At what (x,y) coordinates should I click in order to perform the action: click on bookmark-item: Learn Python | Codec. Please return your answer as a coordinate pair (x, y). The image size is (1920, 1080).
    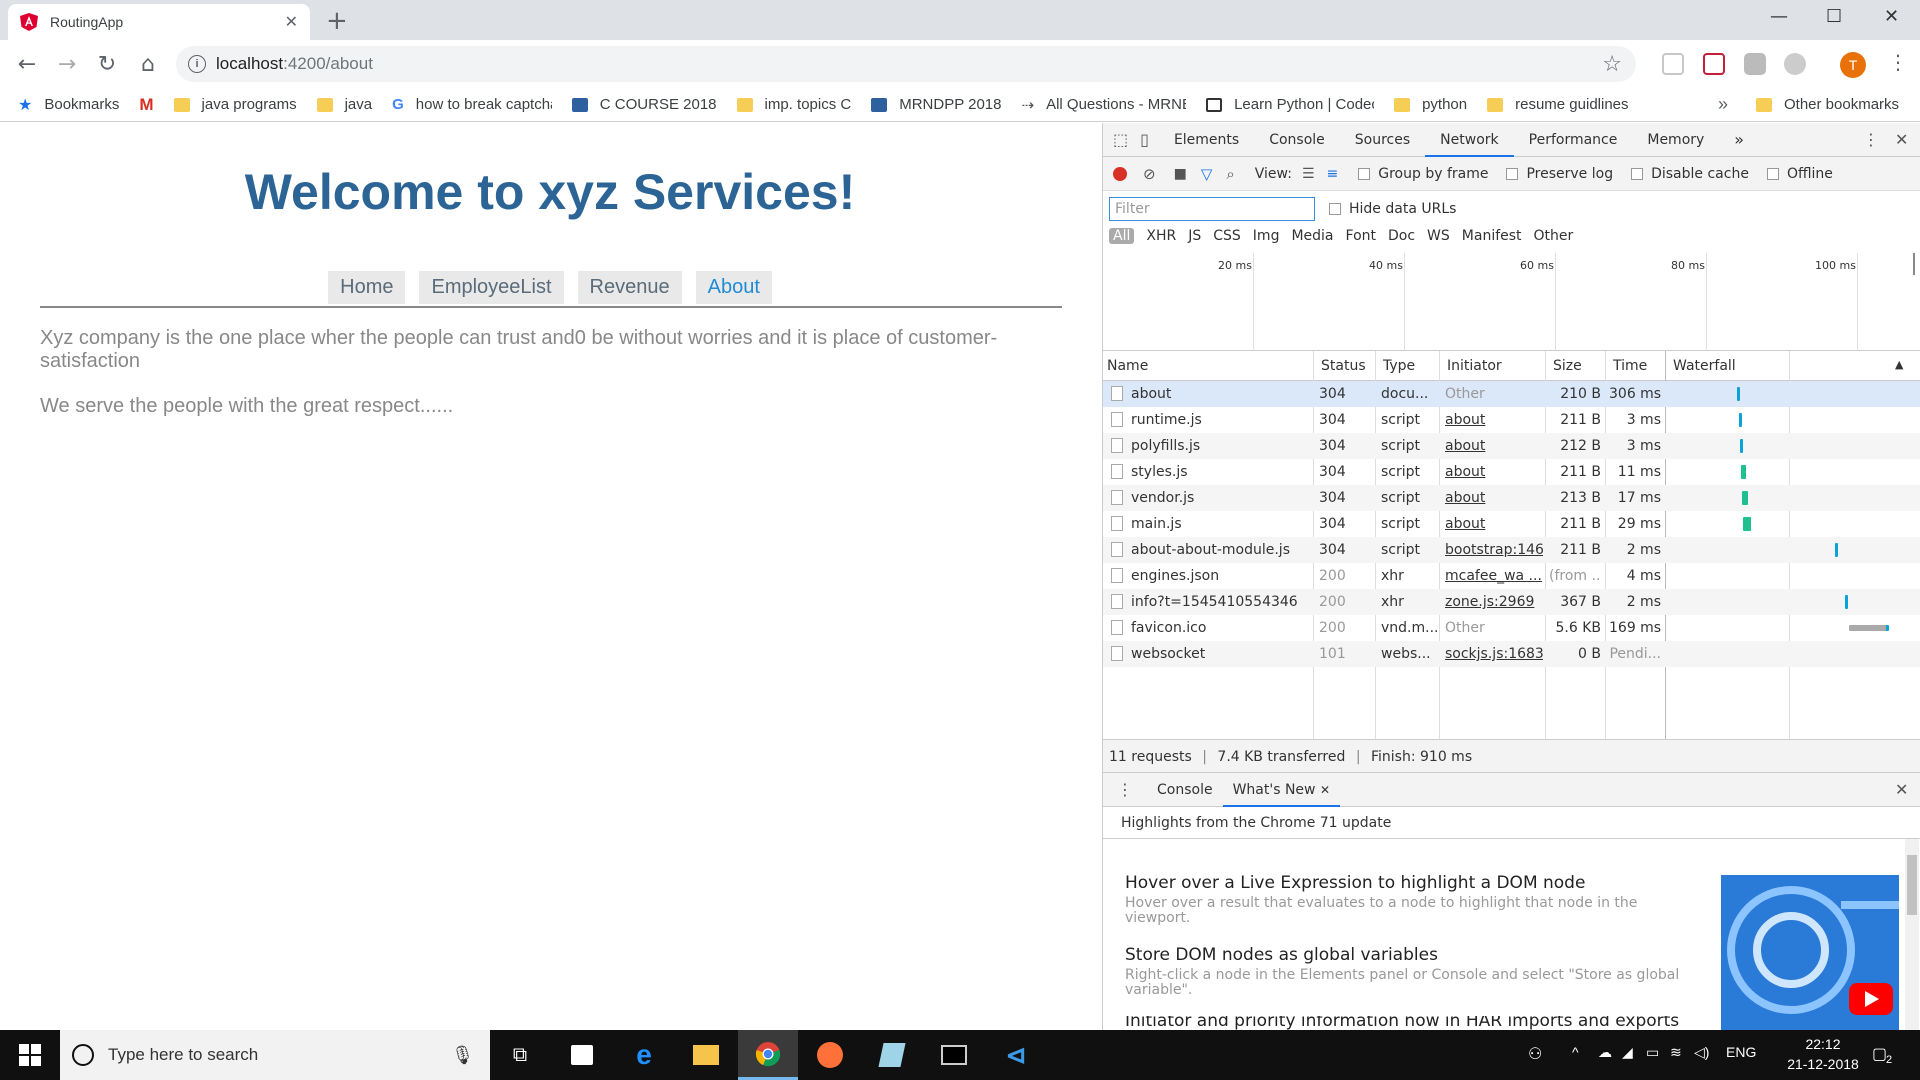
    Looking at the image, I should click on (1290, 104).